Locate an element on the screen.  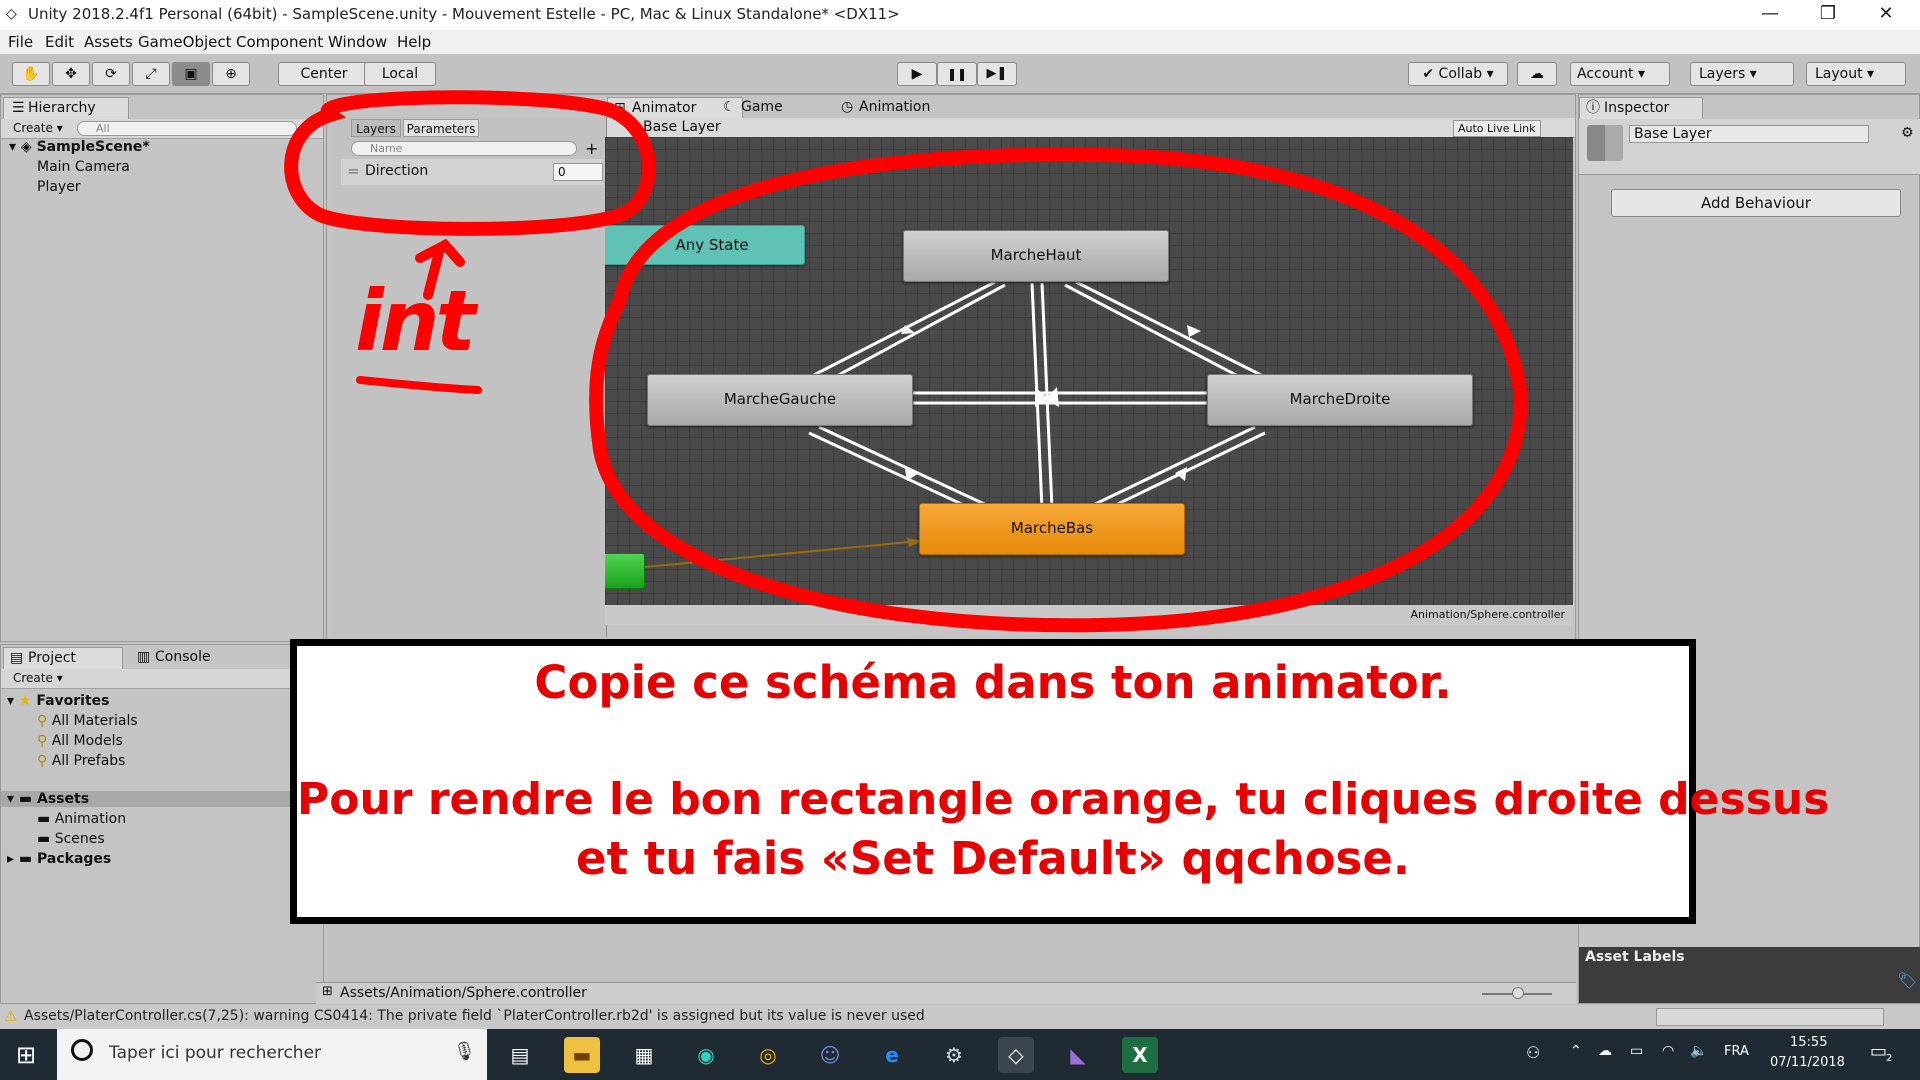
favorites-item: ▾ ★ Favorites is located at coordinates (58, 701).